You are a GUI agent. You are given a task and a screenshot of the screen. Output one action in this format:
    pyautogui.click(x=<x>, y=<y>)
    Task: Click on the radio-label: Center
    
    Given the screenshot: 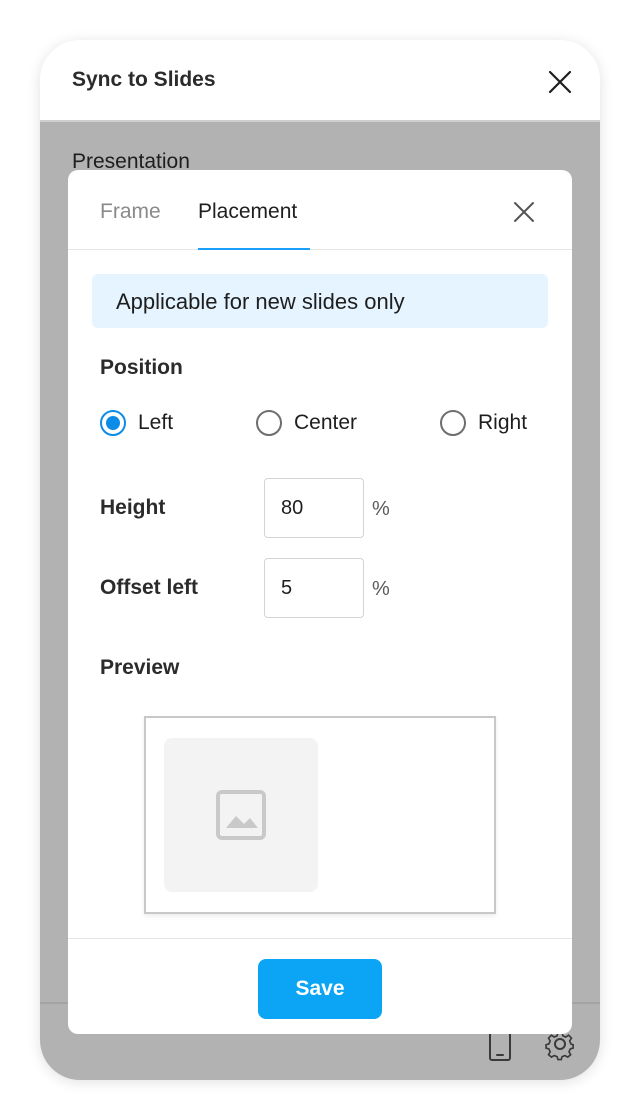 What is the action you would take?
    pyautogui.click(x=326, y=422)
    